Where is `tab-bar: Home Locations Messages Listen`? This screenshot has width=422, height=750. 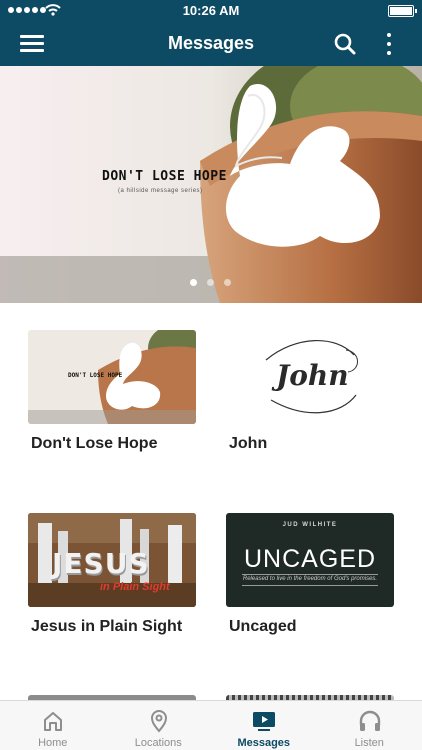
tab-bar: Home Locations Messages Listen is located at coordinates (211, 725).